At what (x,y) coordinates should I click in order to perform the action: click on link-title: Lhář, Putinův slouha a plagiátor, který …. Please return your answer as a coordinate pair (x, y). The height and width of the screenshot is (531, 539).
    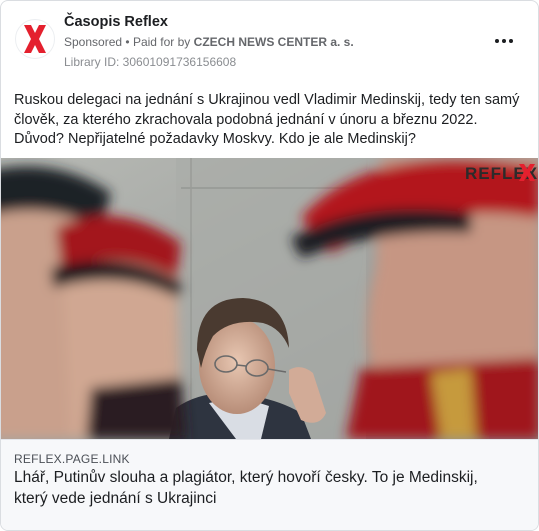
    Looking at the image, I should click on (264, 488).